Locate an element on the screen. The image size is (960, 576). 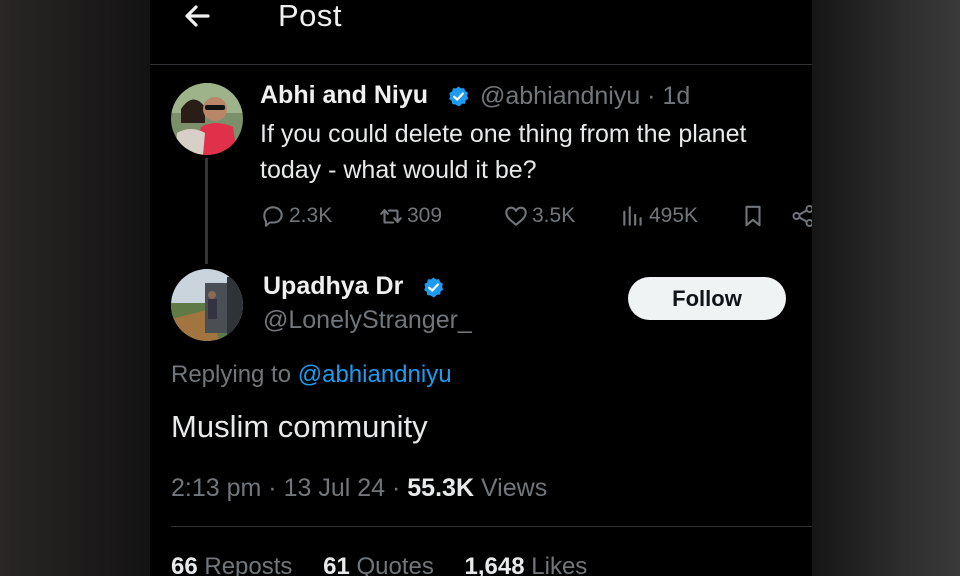
post-age: 1d is located at coordinates (676, 96).